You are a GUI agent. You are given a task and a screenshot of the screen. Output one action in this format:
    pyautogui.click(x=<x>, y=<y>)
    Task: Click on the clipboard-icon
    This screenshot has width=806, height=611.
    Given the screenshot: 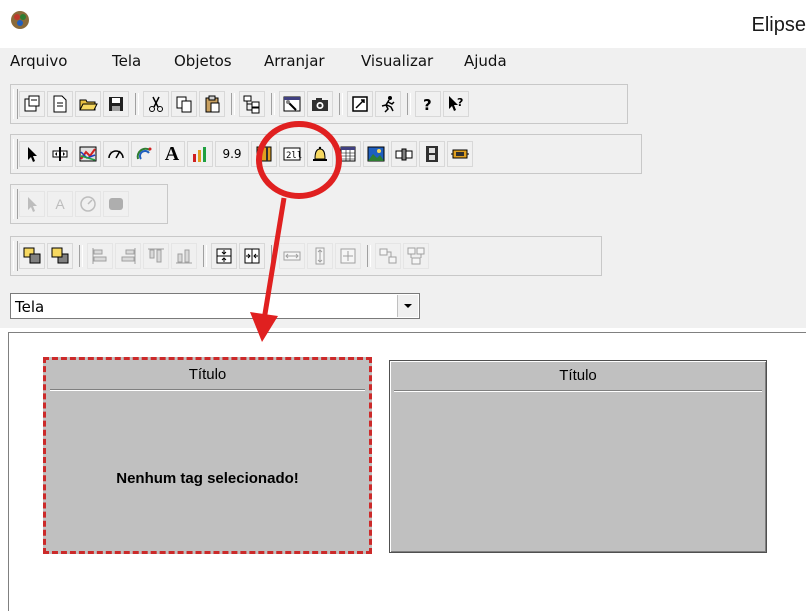 What is the action you would take?
    pyautogui.click(x=212, y=104)
    